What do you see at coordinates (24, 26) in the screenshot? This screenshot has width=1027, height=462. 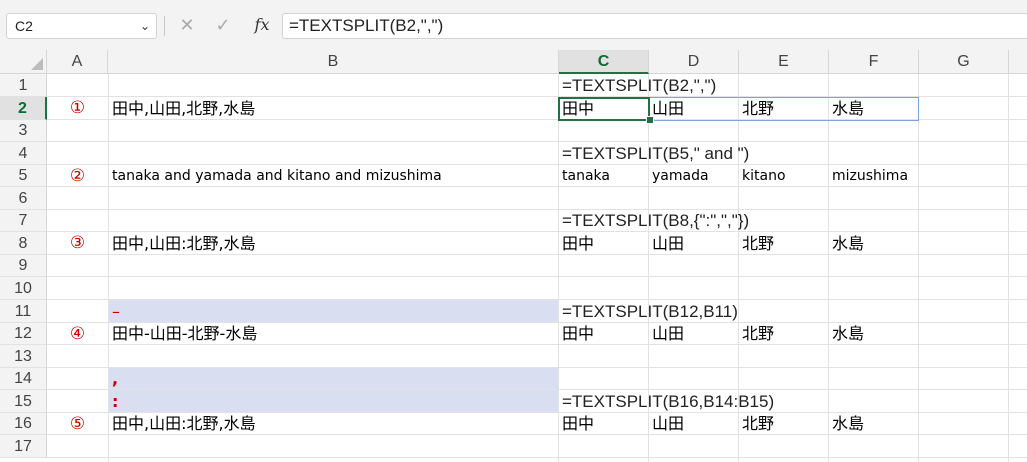 I see `name-box-value: C2` at bounding box center [24, 26].